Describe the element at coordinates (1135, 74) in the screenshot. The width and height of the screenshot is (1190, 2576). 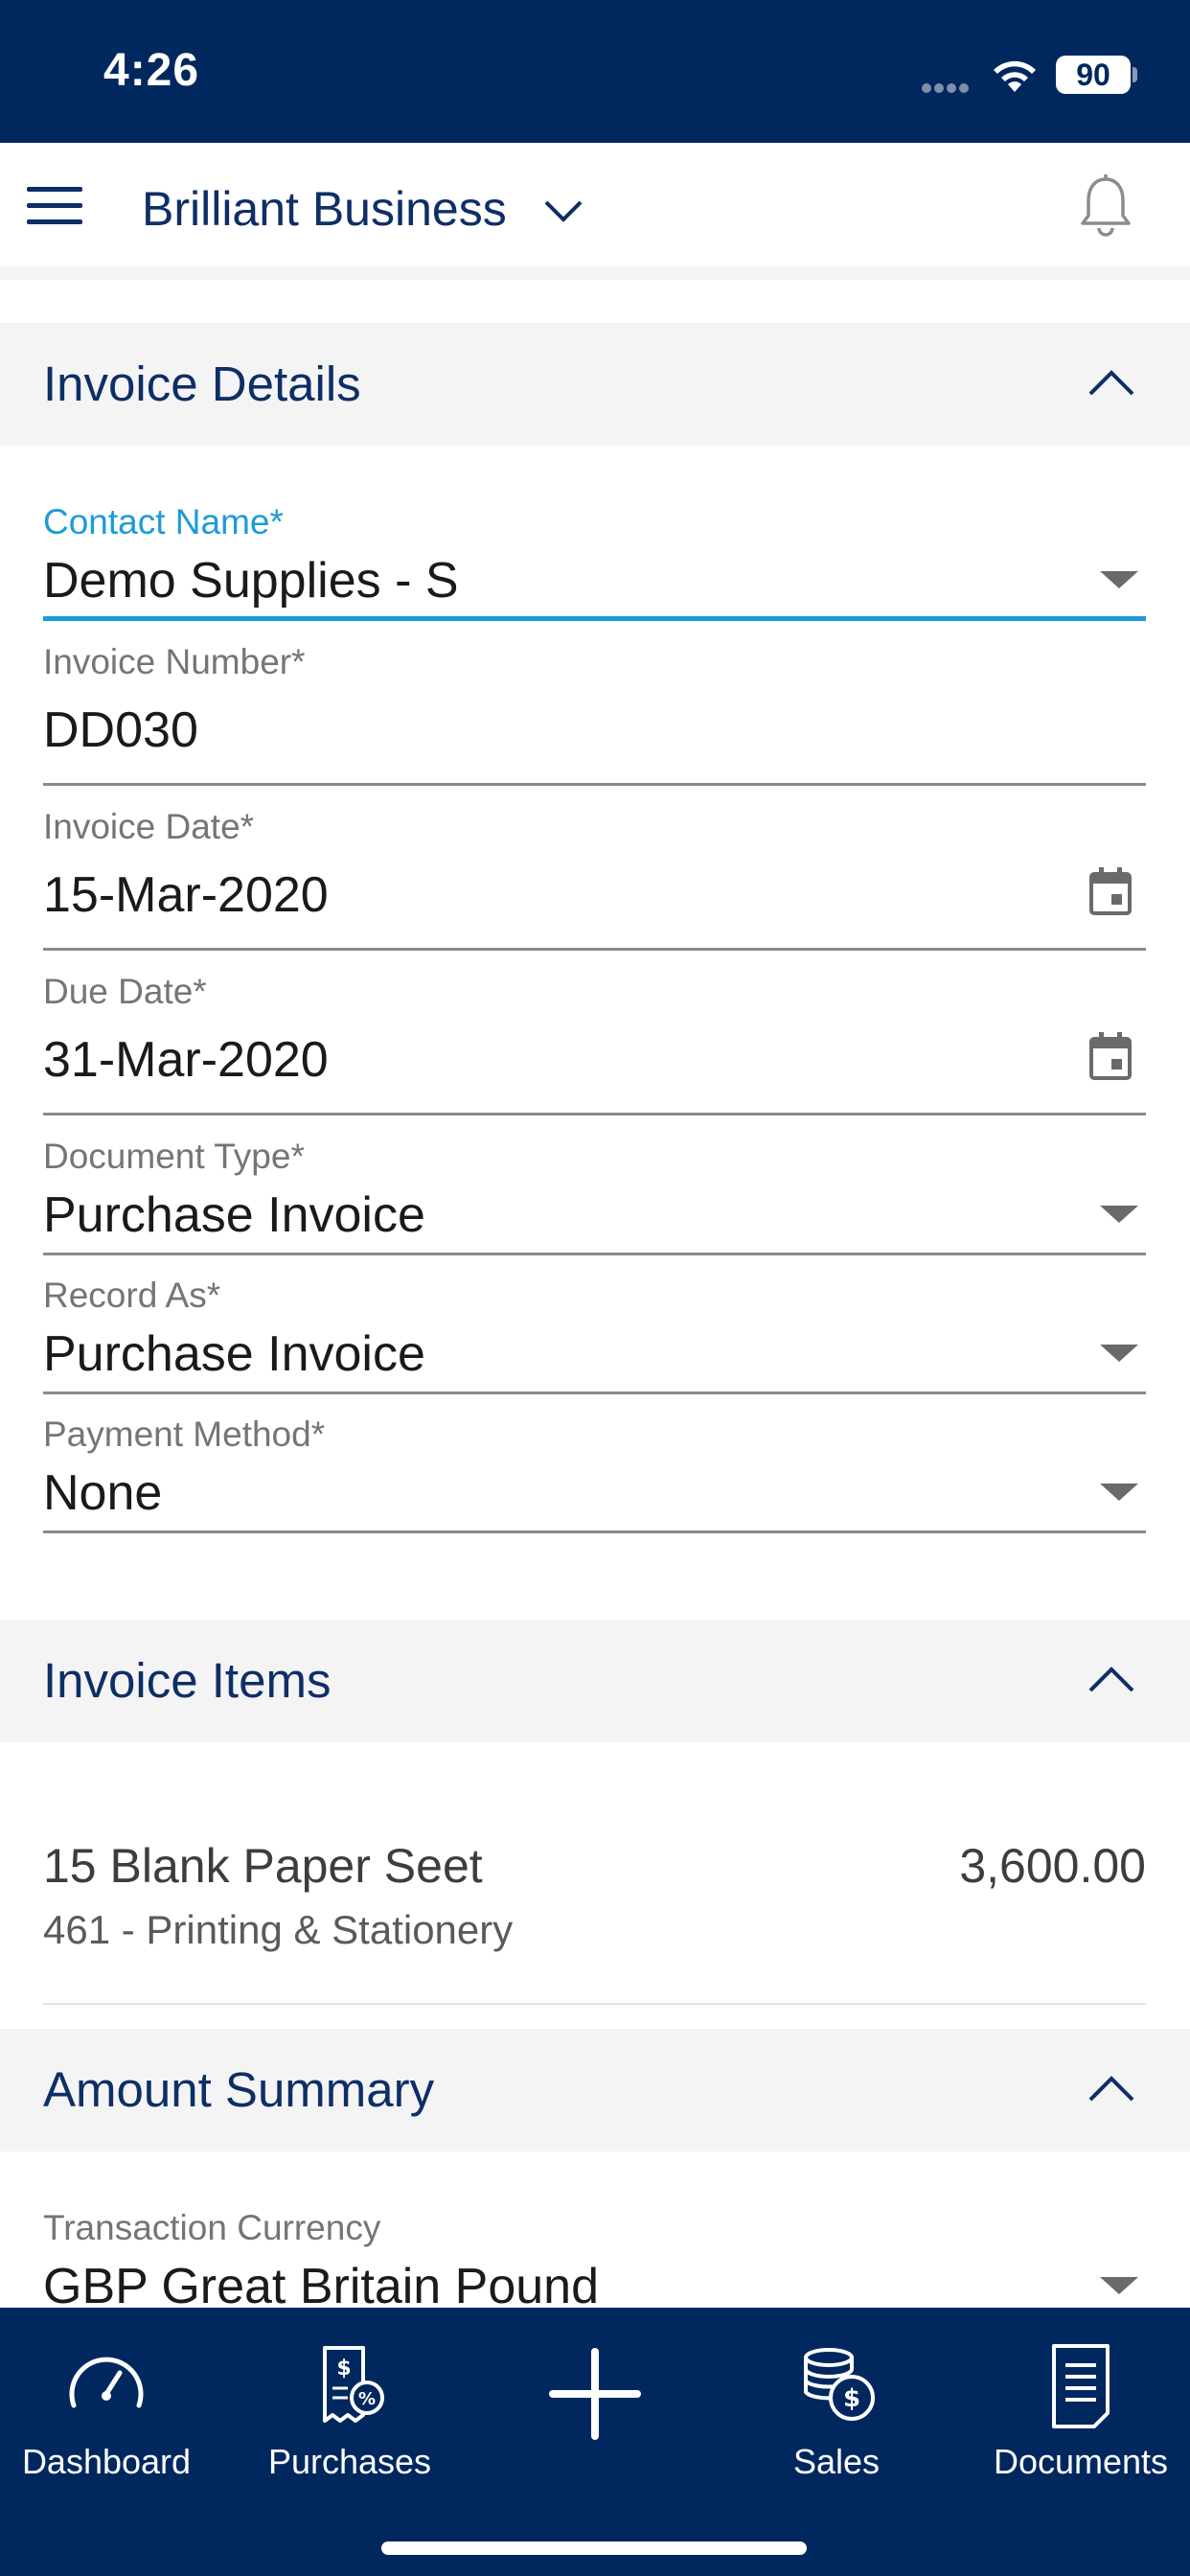
I see `battery-tip` at that location.